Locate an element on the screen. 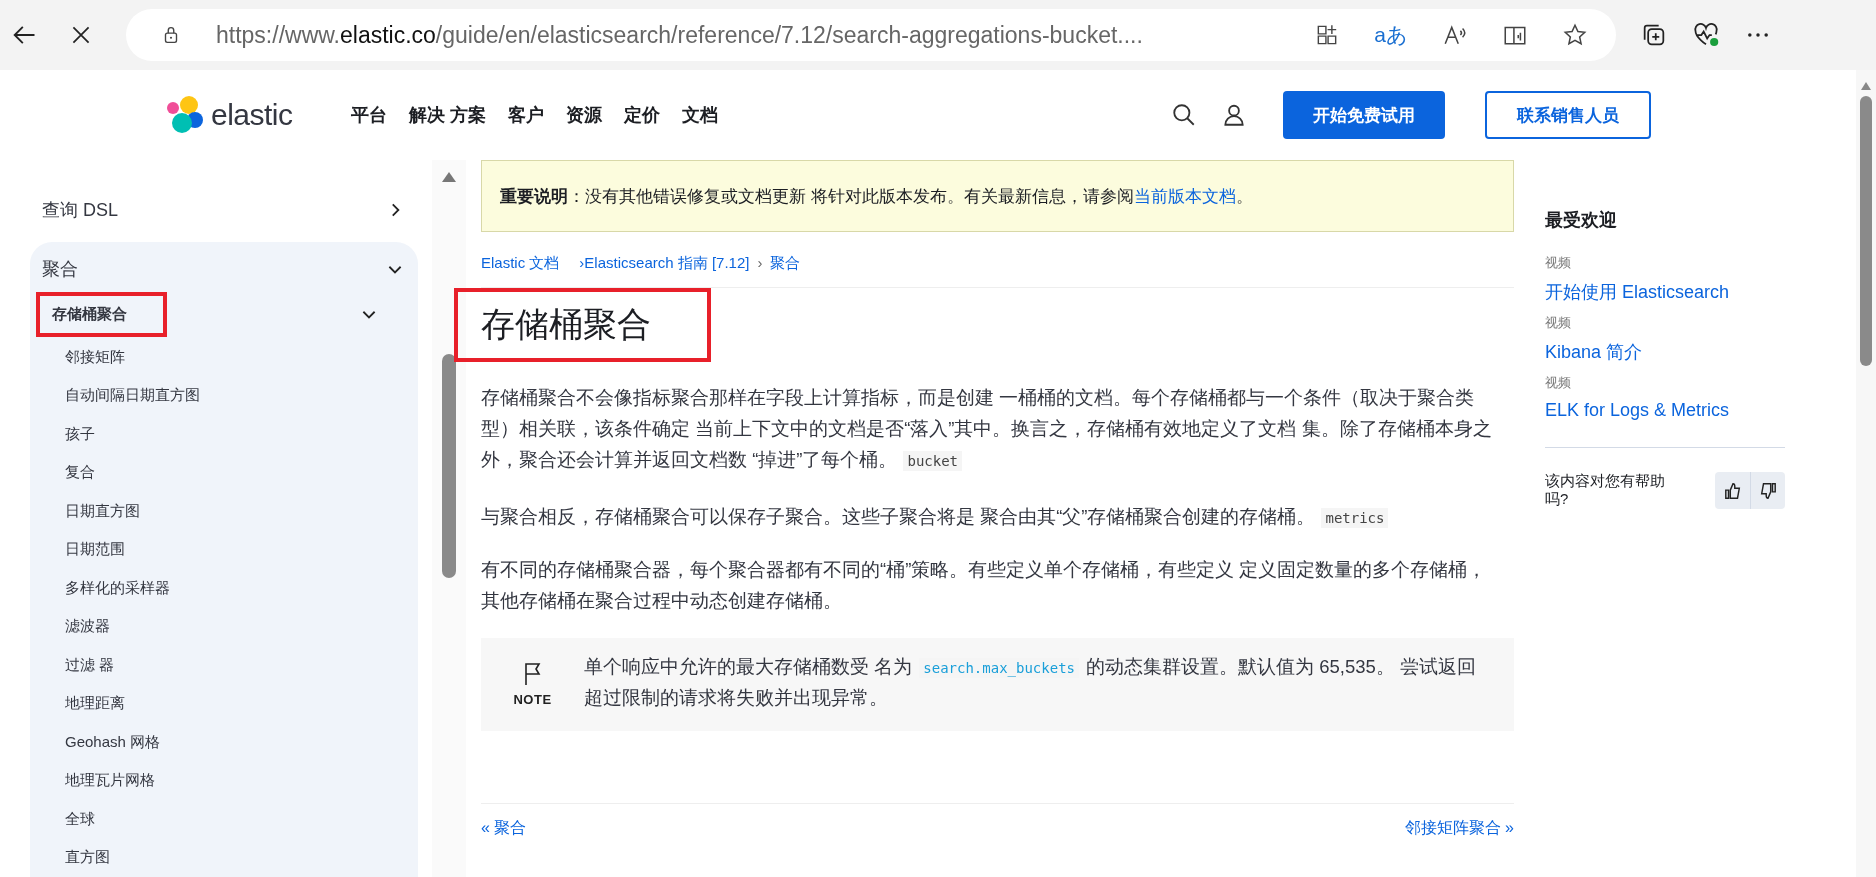  nav-link: 文档 is located at coordinates (699, 115).